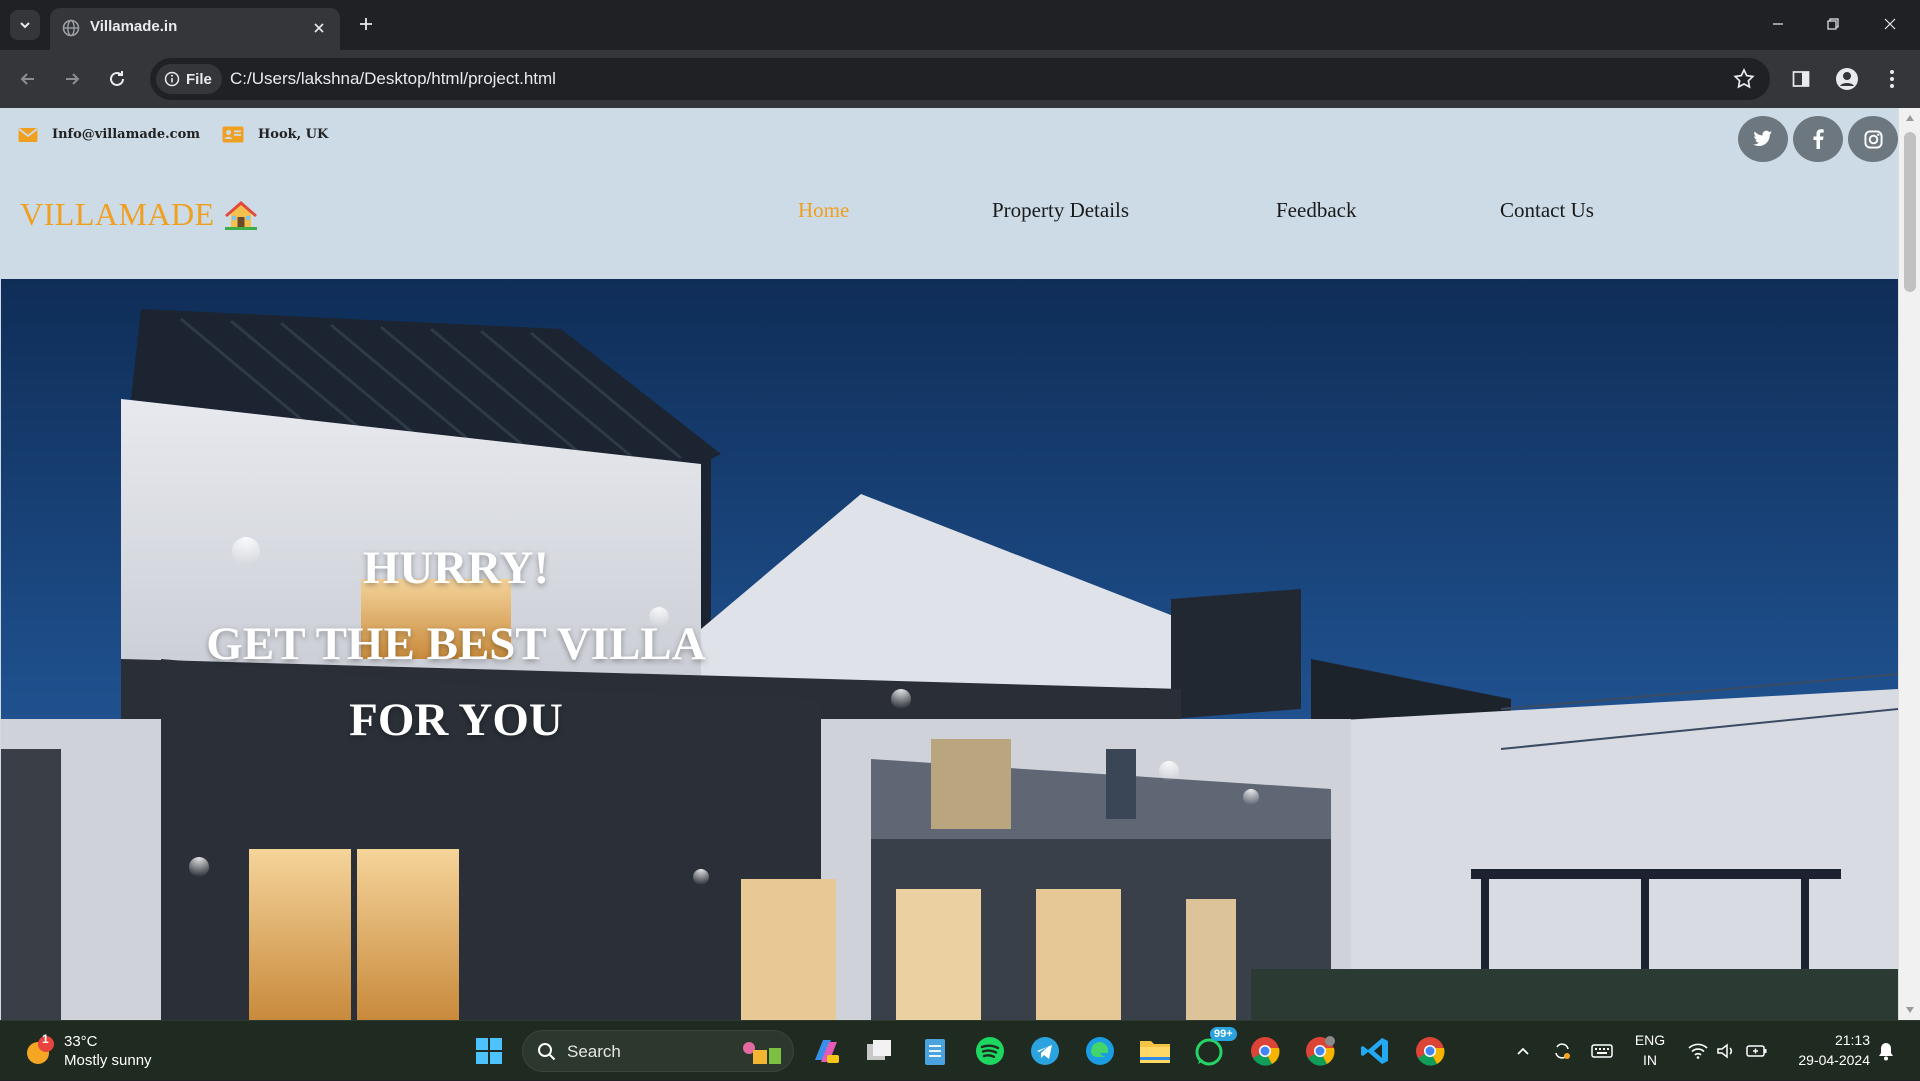  What do you see at coordinates (1060, 210) in the screenshot?
I see `nav-property-details: Property Details` at bounding box center [1060, 210].